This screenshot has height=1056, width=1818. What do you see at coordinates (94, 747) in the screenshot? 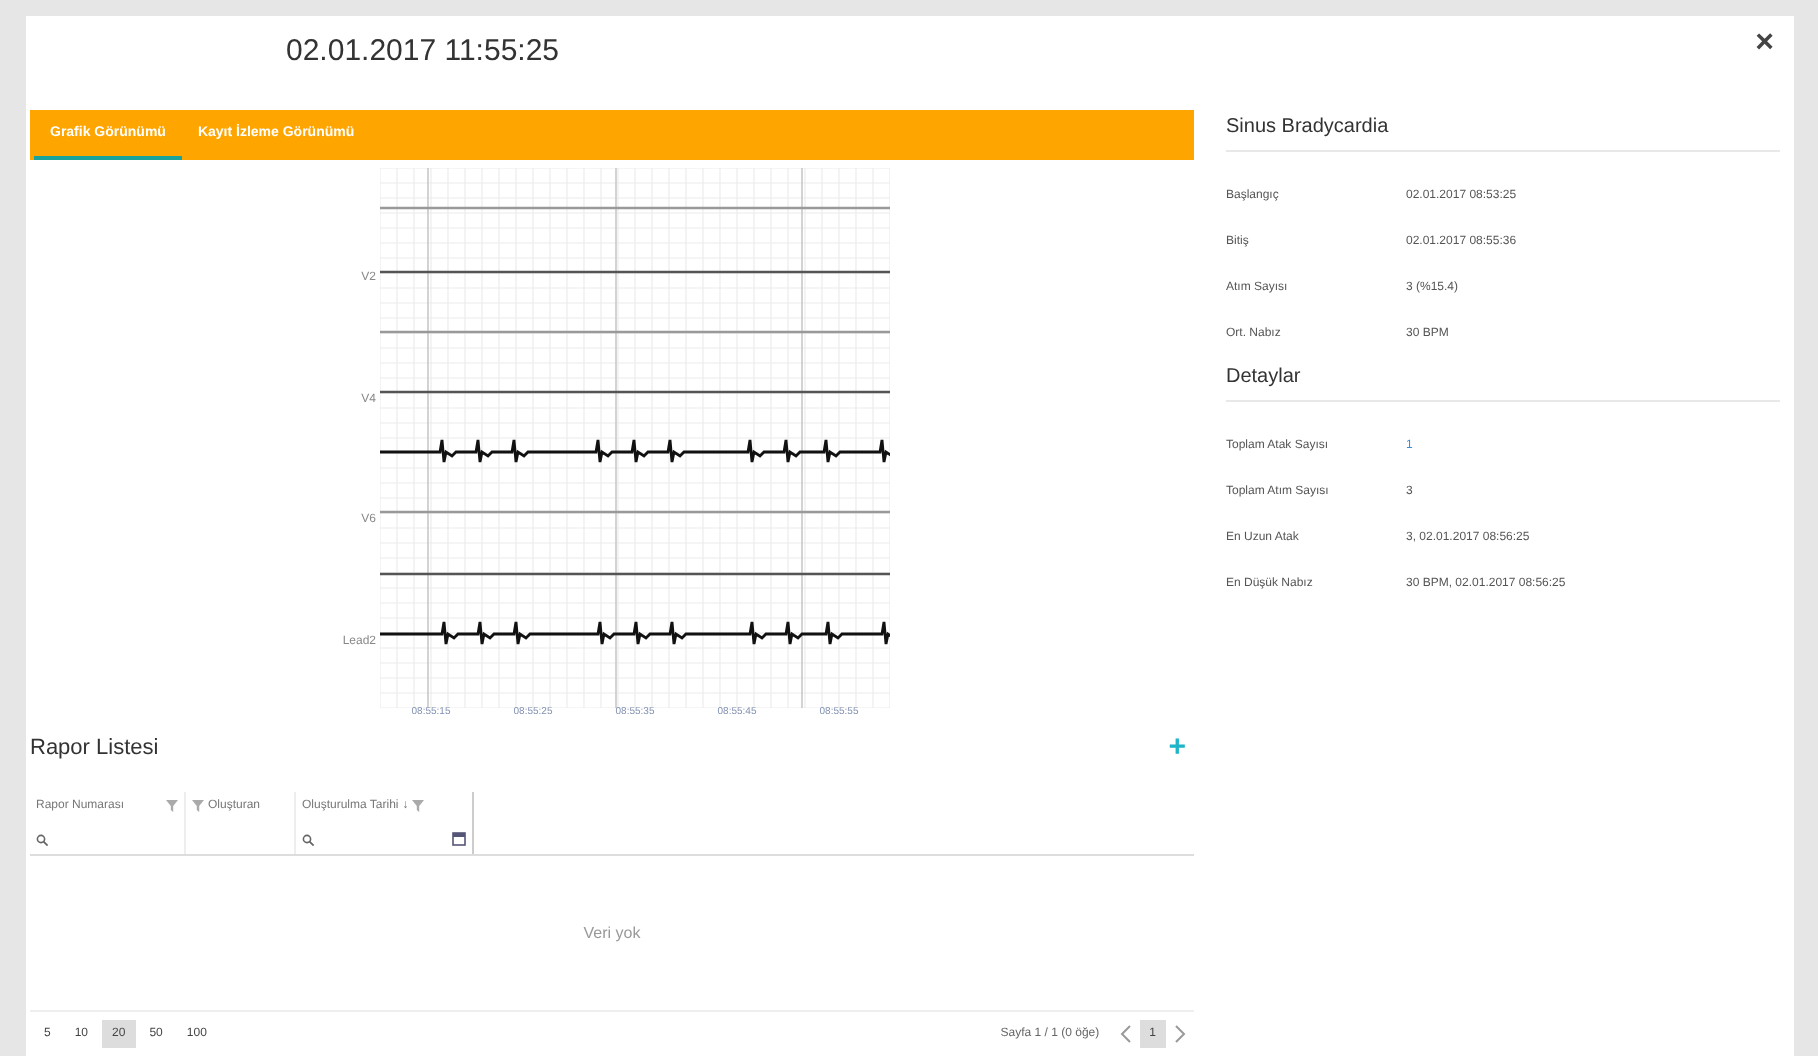
I see `section-title: Rapor Listesi` at bounding box center [94, 747].